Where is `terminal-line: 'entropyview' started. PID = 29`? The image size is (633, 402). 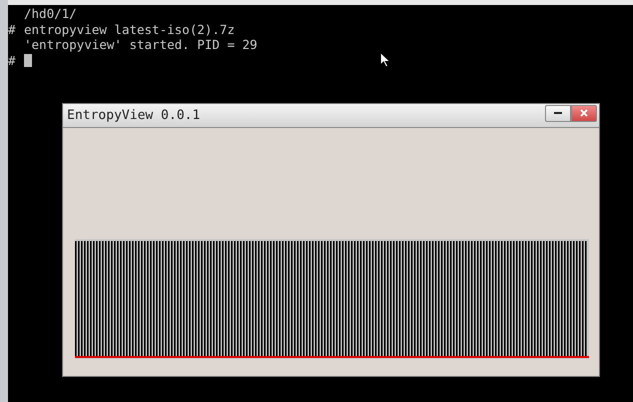 terminal-line: 'entropyview' started. PID = 29 is located at coordinates (141, 45).